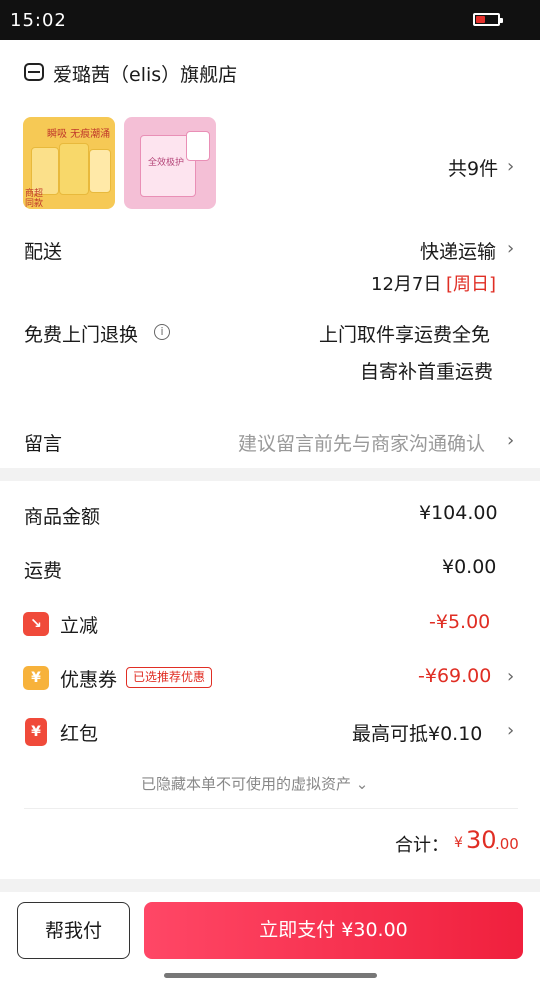  I want to click on total-currency: ¥, so click(458, 843).